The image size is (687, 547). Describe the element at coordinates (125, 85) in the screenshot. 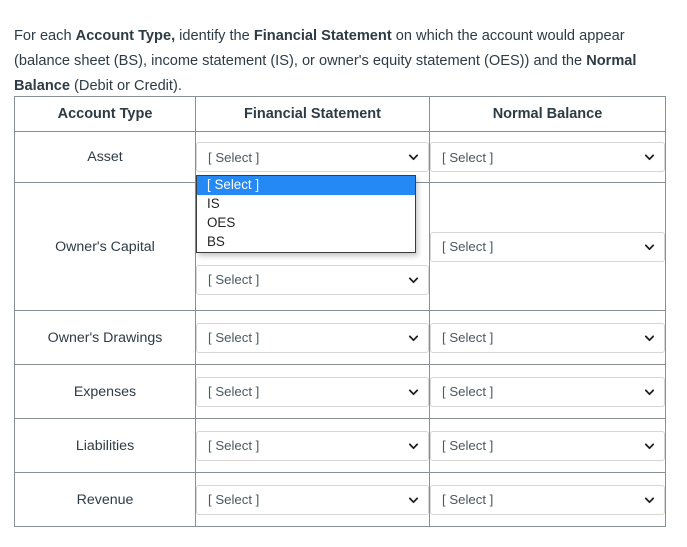

I see `prompt-text-4: (Debit or Credit).` at that location.